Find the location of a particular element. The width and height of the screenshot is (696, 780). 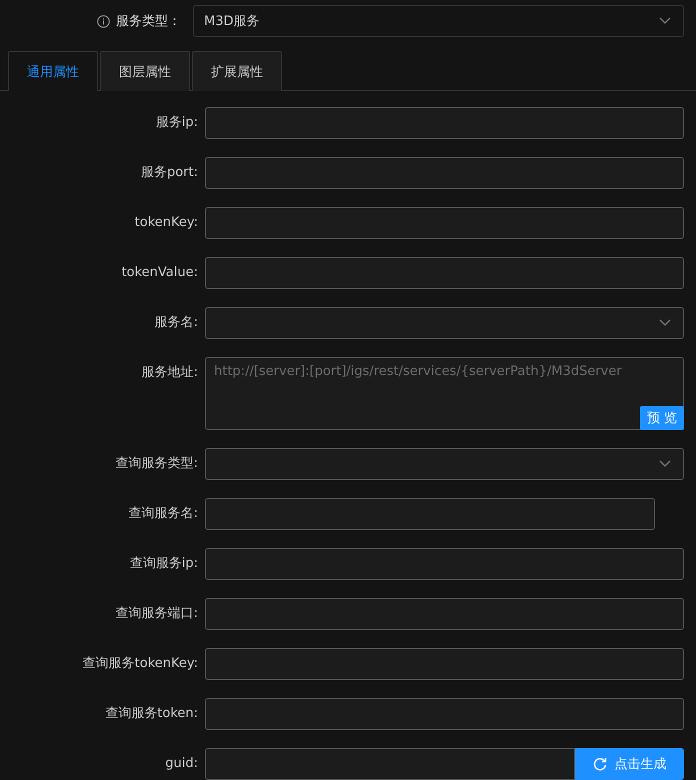

tab: 扩展属性 is located at coordinates (237, 71).